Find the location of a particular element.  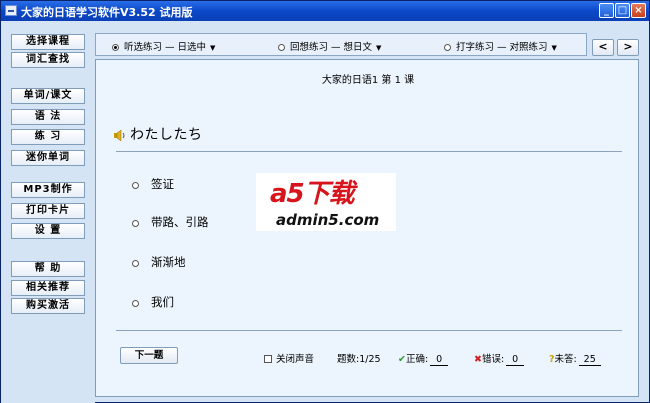

answer-option: 带路、引路 is located at coordinates (170, 222).